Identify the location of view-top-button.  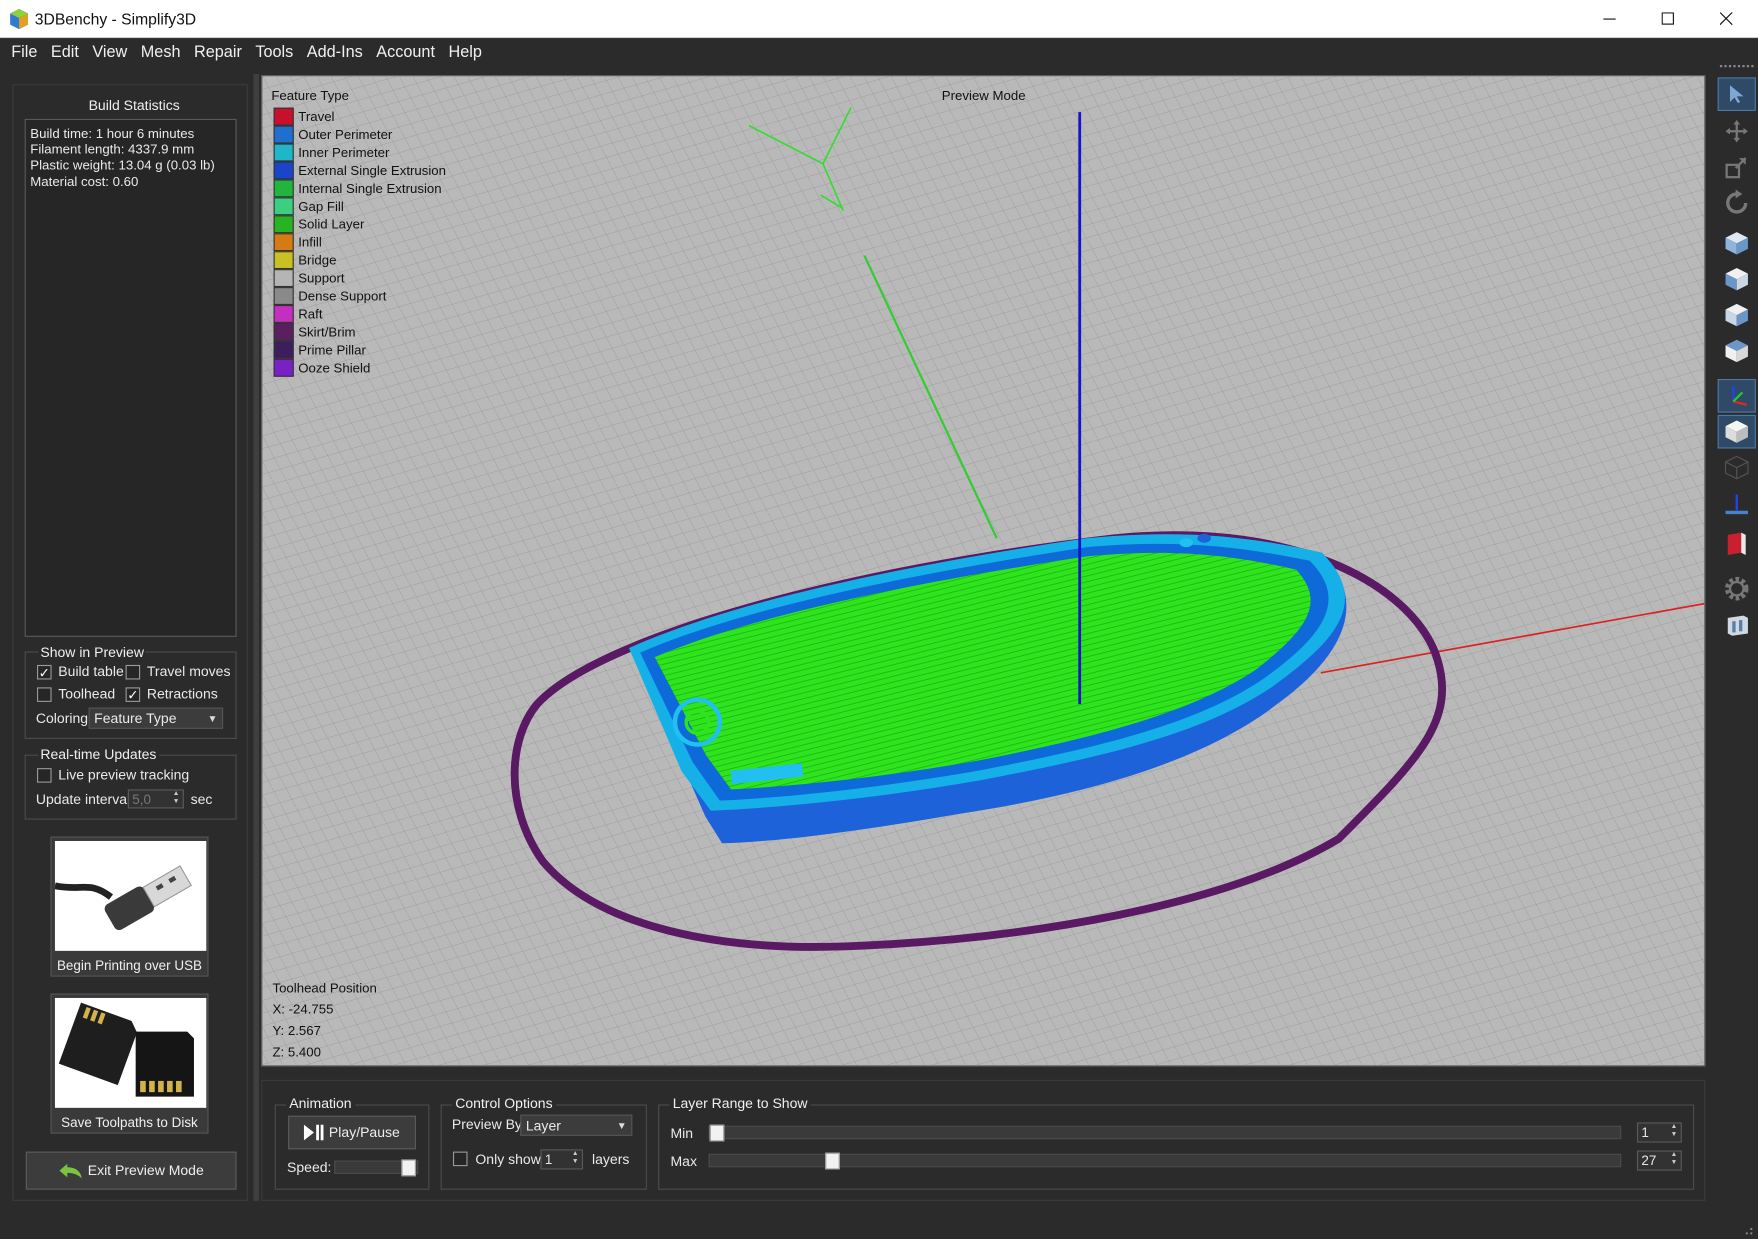
(1737, 351).